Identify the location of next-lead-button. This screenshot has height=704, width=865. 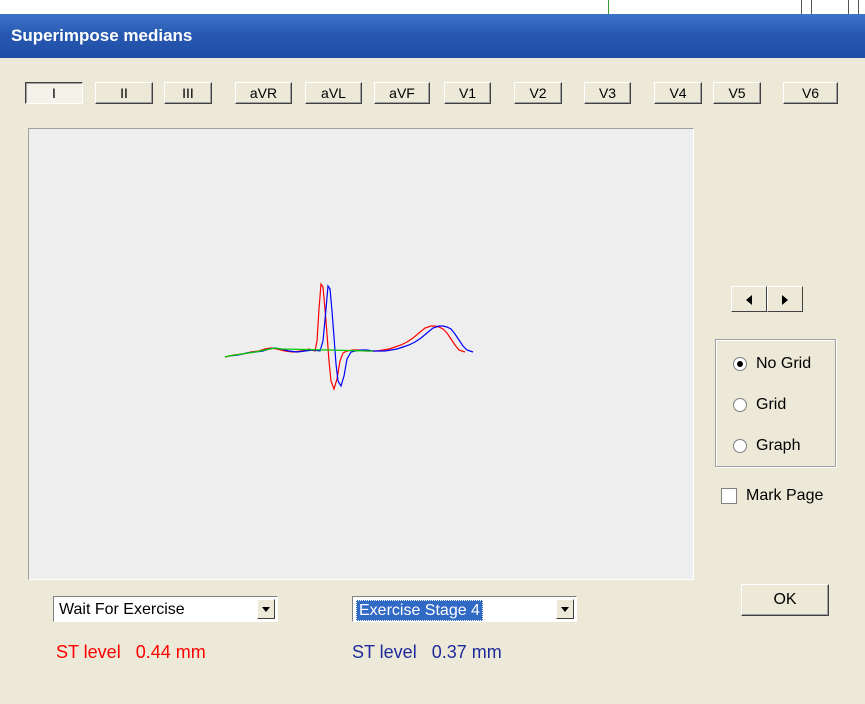
(785, 299).